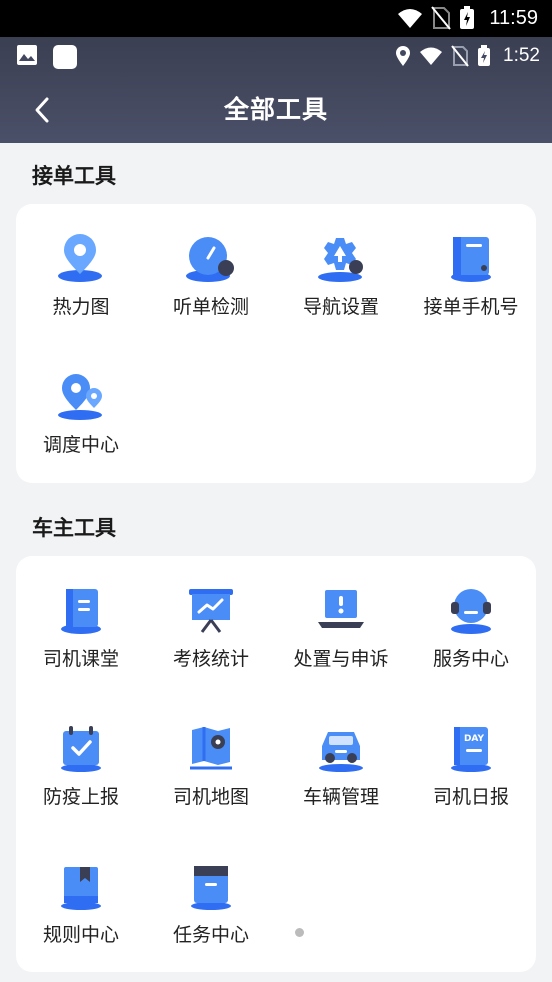 The height and width of the screenshot is (982, 552). What do you see at coordinates (80, 397) in the screenshot?
I see `dispatch-pins-icon` at bounding box center [80, 397].